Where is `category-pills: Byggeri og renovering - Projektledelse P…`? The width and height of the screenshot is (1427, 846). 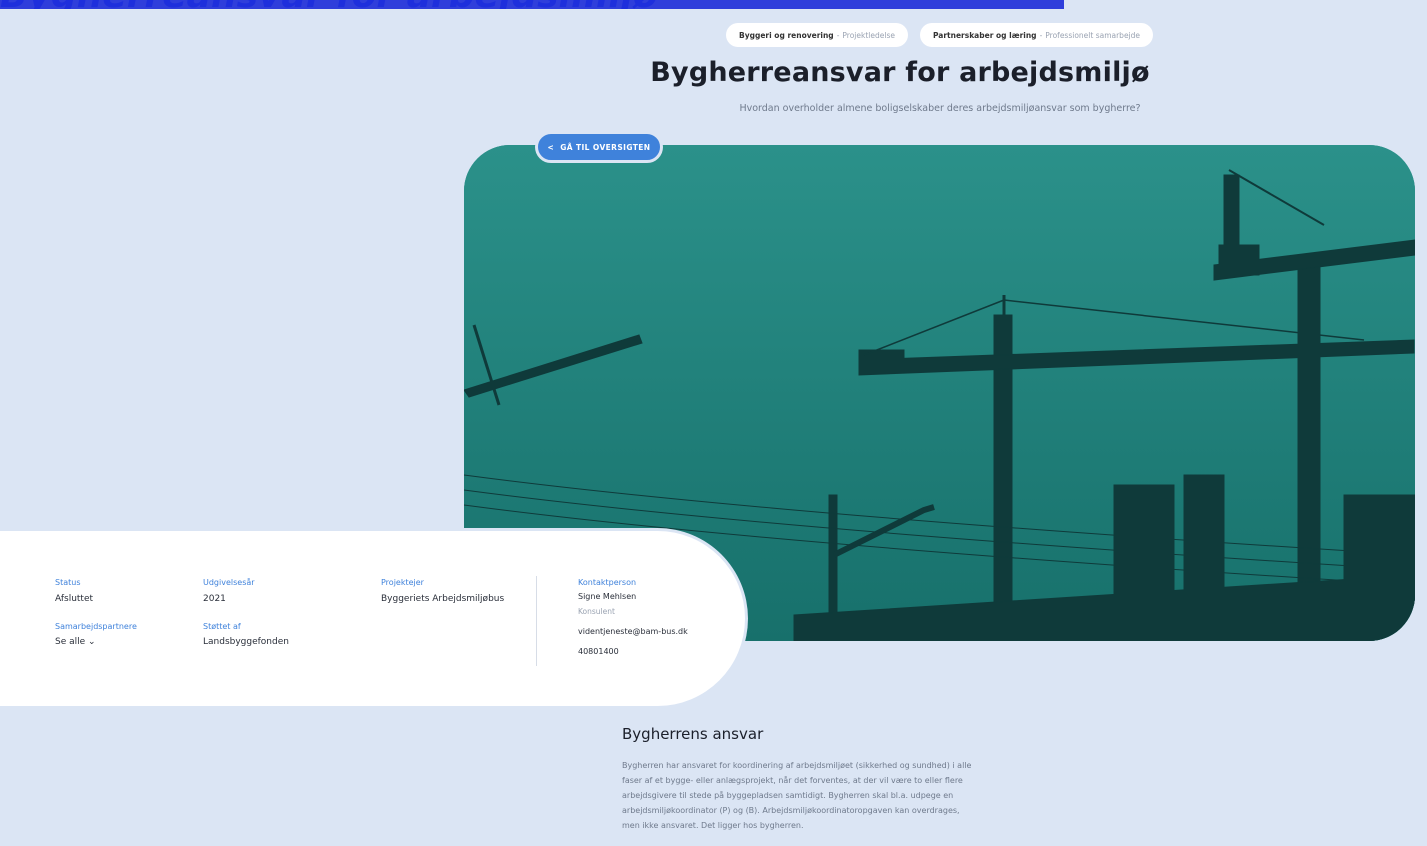
category-pills: Byggeri og renovering - Projektledelse P… is located at coordinates (940, 35).